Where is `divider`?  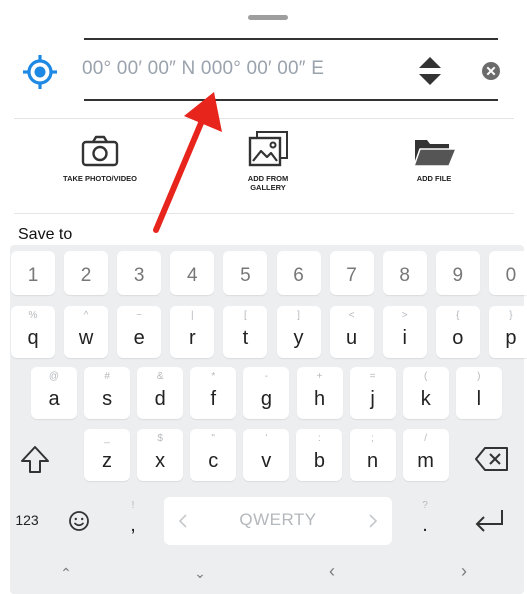 divider is located at coordinates (264, 118).